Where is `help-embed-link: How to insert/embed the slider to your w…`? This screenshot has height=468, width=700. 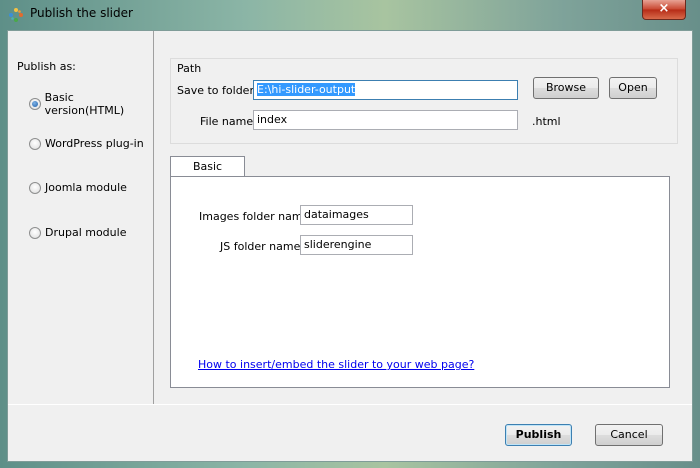 help-embed-link: How to insert/embed the slider to your w… is located at coordinates (336, 364).